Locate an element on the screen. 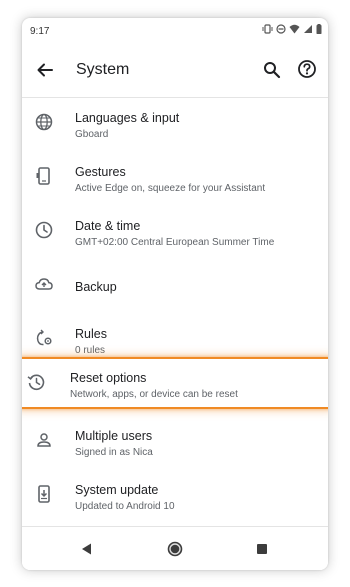 The width and height of the screenshot is (350, 587). globe-icon is located at coordinates (44, 122).